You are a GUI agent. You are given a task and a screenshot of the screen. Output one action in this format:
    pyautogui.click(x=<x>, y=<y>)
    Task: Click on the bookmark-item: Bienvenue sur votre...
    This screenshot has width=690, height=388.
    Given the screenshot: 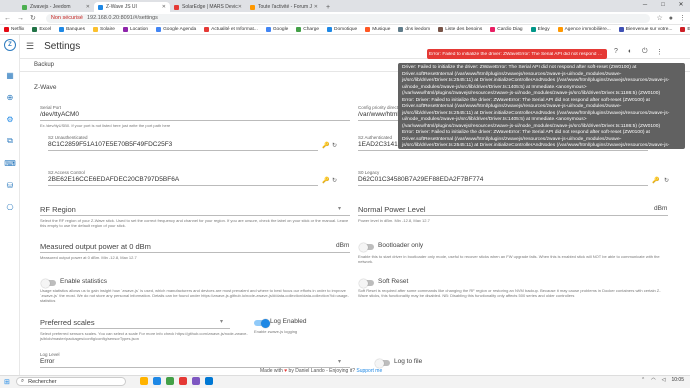 What is the action you would take?
    pyautogui.click(x=645, y=29)
    